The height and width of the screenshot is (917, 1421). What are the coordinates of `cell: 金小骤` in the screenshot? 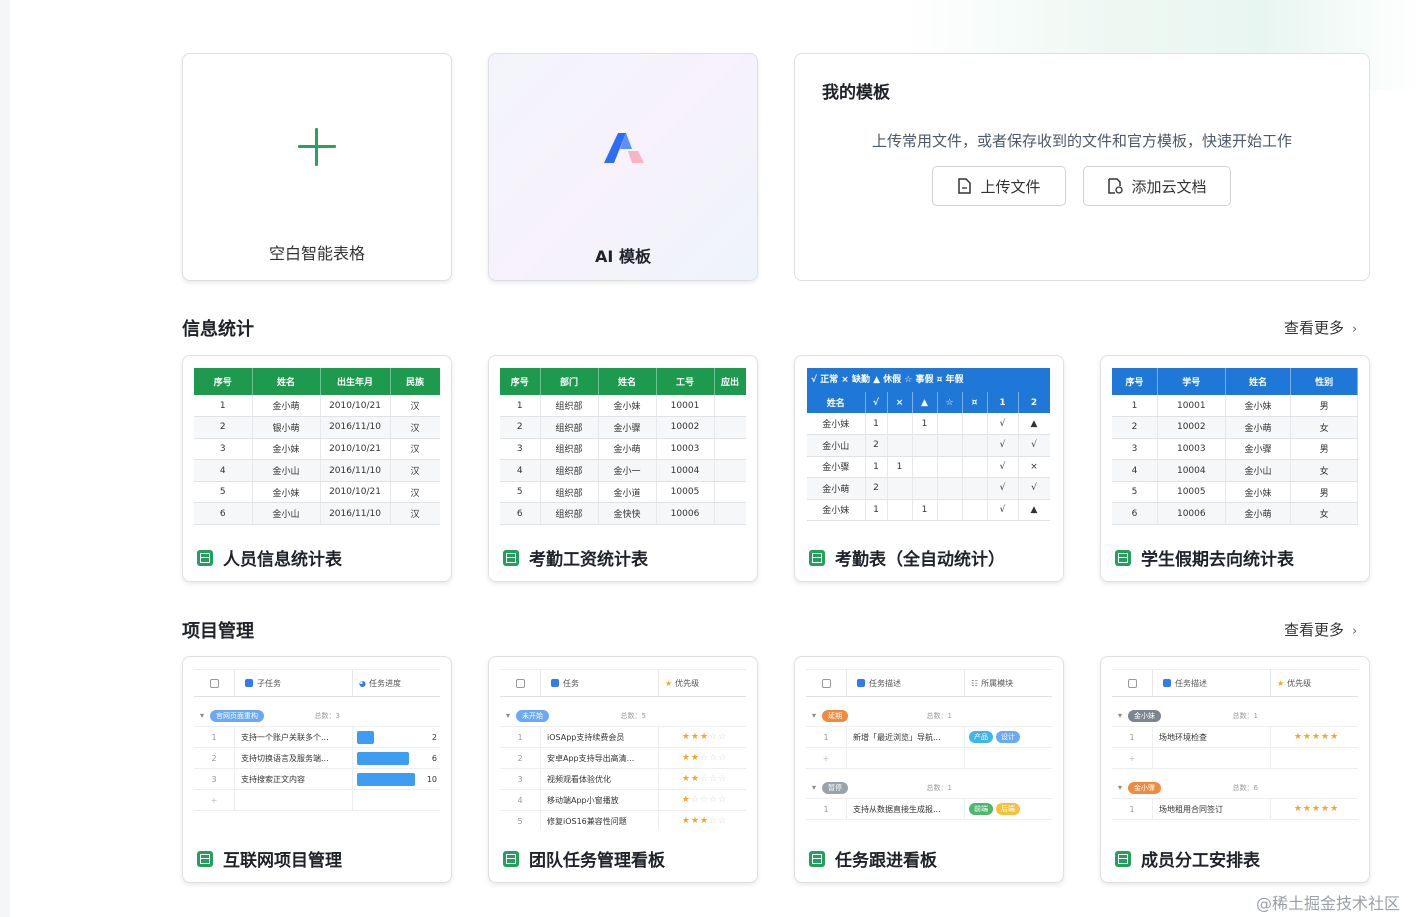 It's located at (836, 467).